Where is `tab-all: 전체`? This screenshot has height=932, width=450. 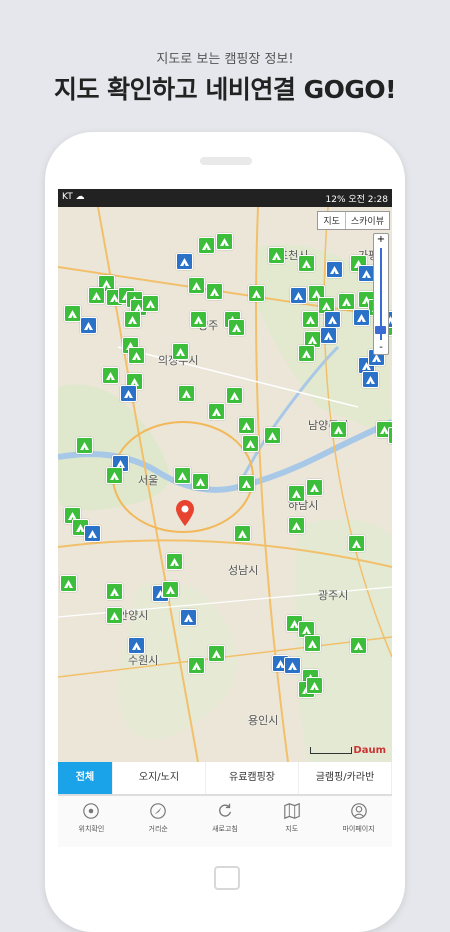
tab-all: 전체 is located at coordinates (85, 778).